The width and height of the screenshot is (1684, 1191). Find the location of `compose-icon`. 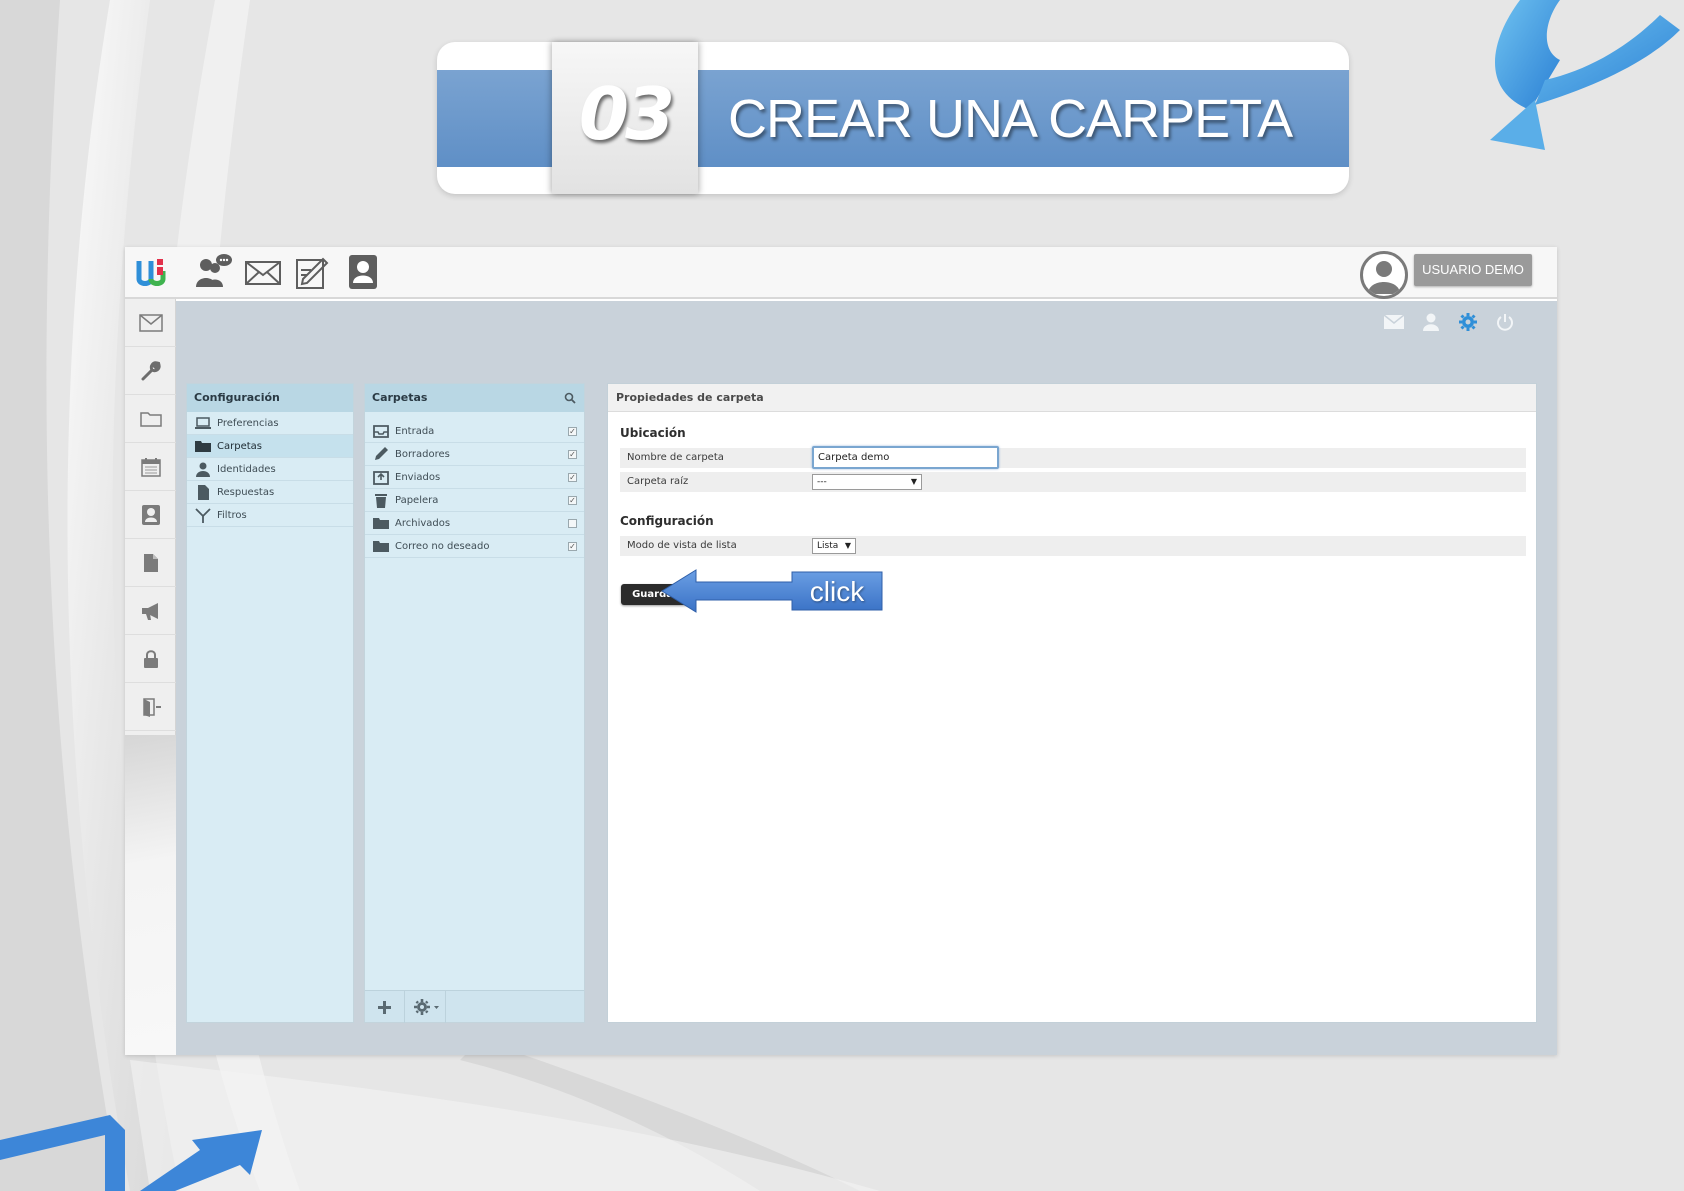

compose-icon is located at coordinates (313, 272).